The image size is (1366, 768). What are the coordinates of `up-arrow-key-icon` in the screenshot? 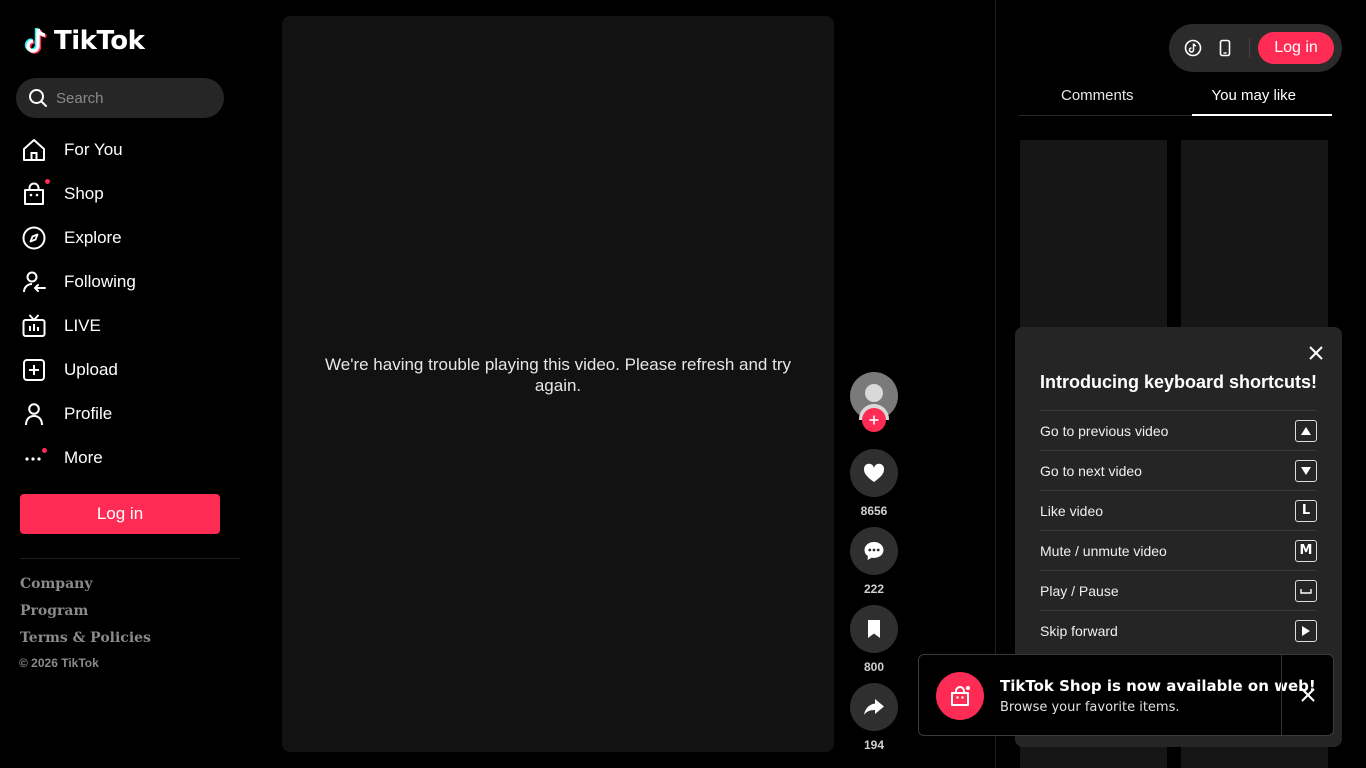 It's located at (1306, 430).